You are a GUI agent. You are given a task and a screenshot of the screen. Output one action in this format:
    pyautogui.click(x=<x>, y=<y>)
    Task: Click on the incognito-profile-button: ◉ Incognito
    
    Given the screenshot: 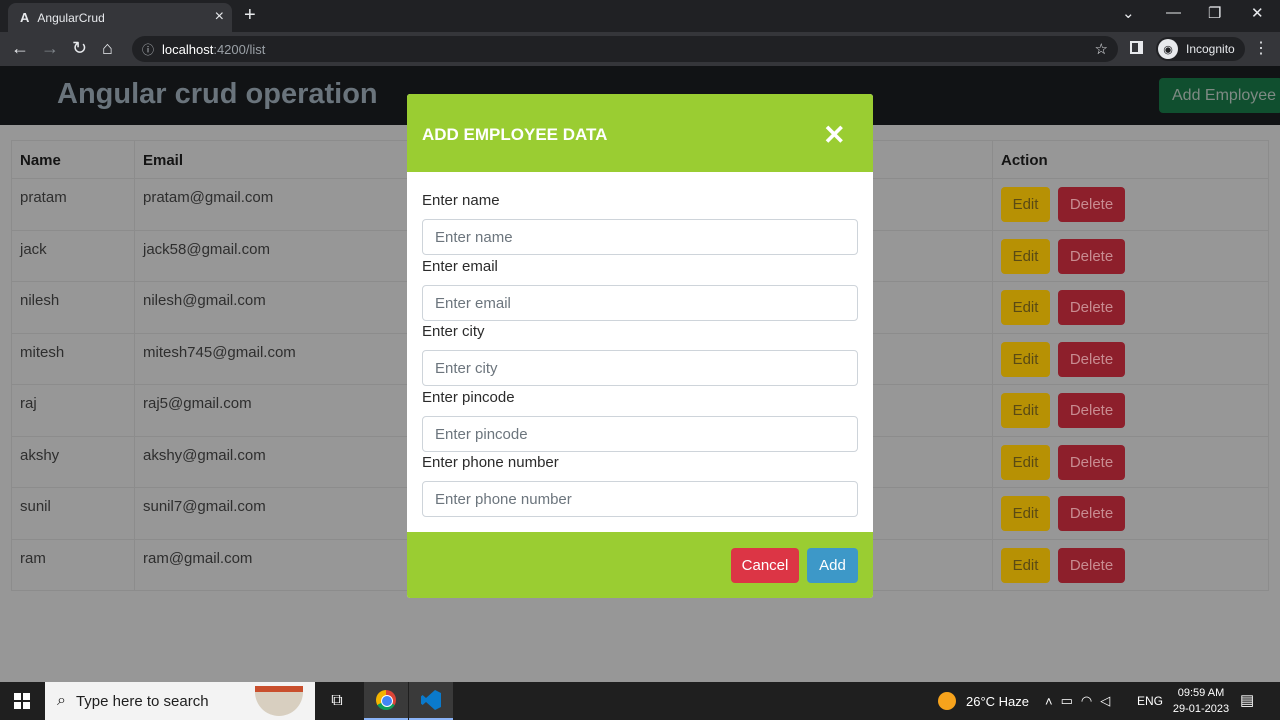 What is the action you would take?
    pyautogui.click(x=1200, y=49)
    